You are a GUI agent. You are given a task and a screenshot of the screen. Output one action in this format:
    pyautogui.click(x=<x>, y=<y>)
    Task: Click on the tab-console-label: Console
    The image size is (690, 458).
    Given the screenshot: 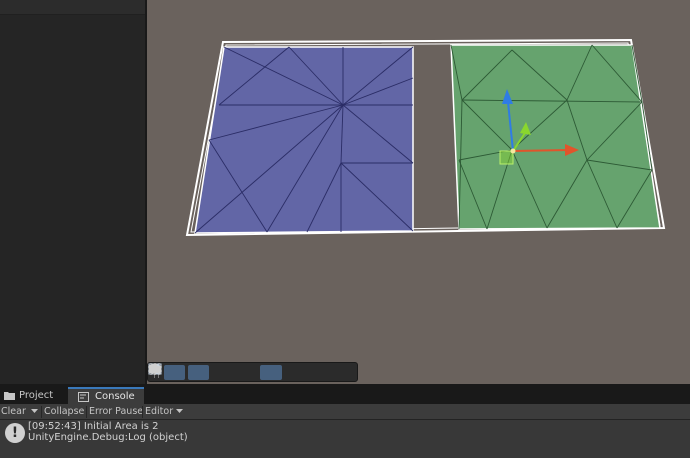 What is the action you would take?
    pyautogui.click(x=115, y=396)
    